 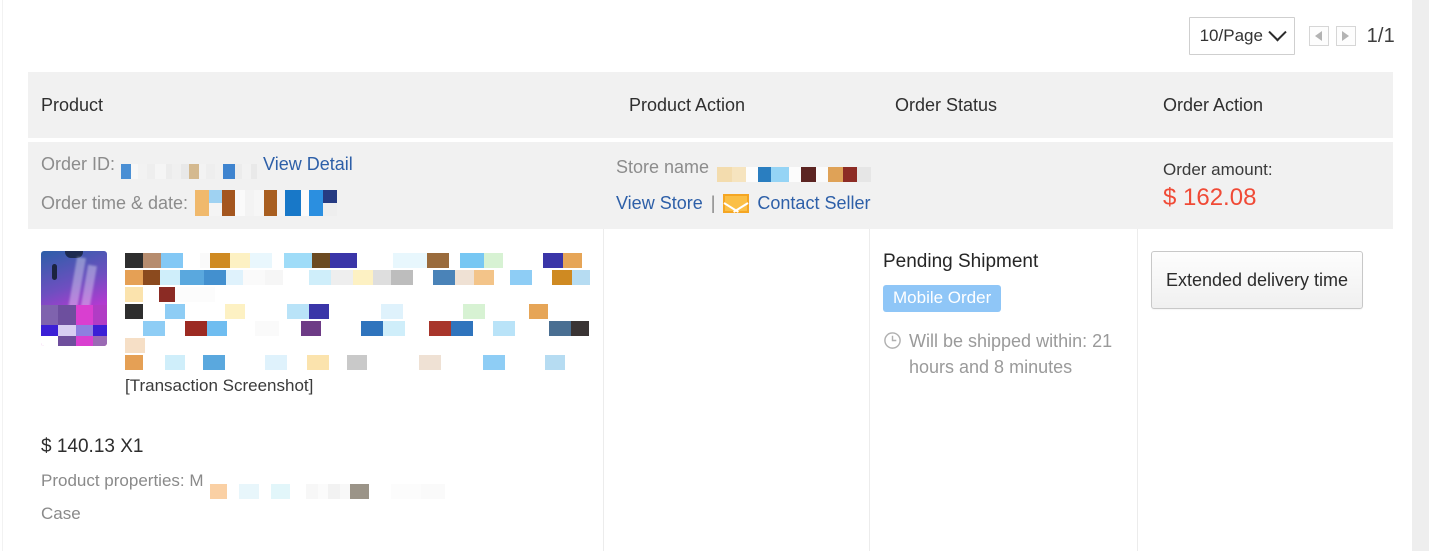 What do you see at coordinates (659, 203) in the screenshot?
I see `view-store-link: View Store` at bounding box center [659, 203].